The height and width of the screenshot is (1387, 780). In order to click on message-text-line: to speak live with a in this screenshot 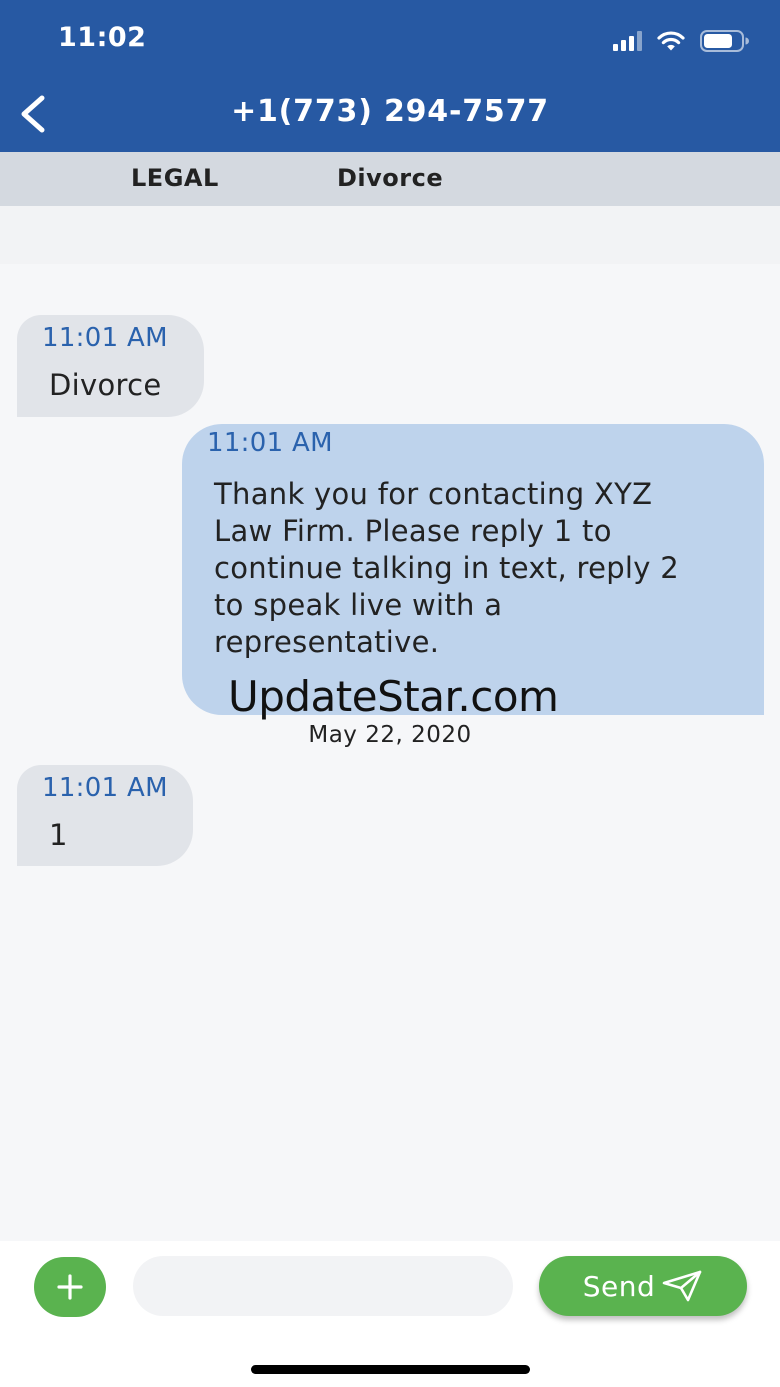, I will do `click(358, 605)`.